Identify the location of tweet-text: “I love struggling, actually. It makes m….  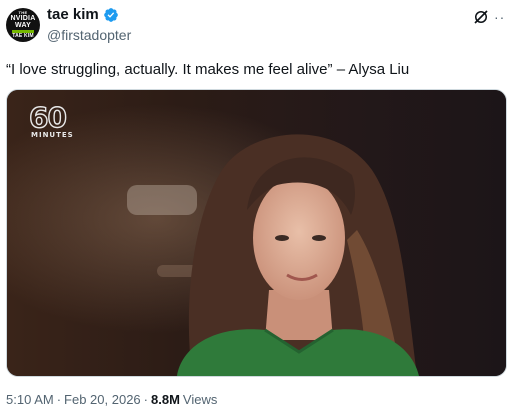
(208, 69).